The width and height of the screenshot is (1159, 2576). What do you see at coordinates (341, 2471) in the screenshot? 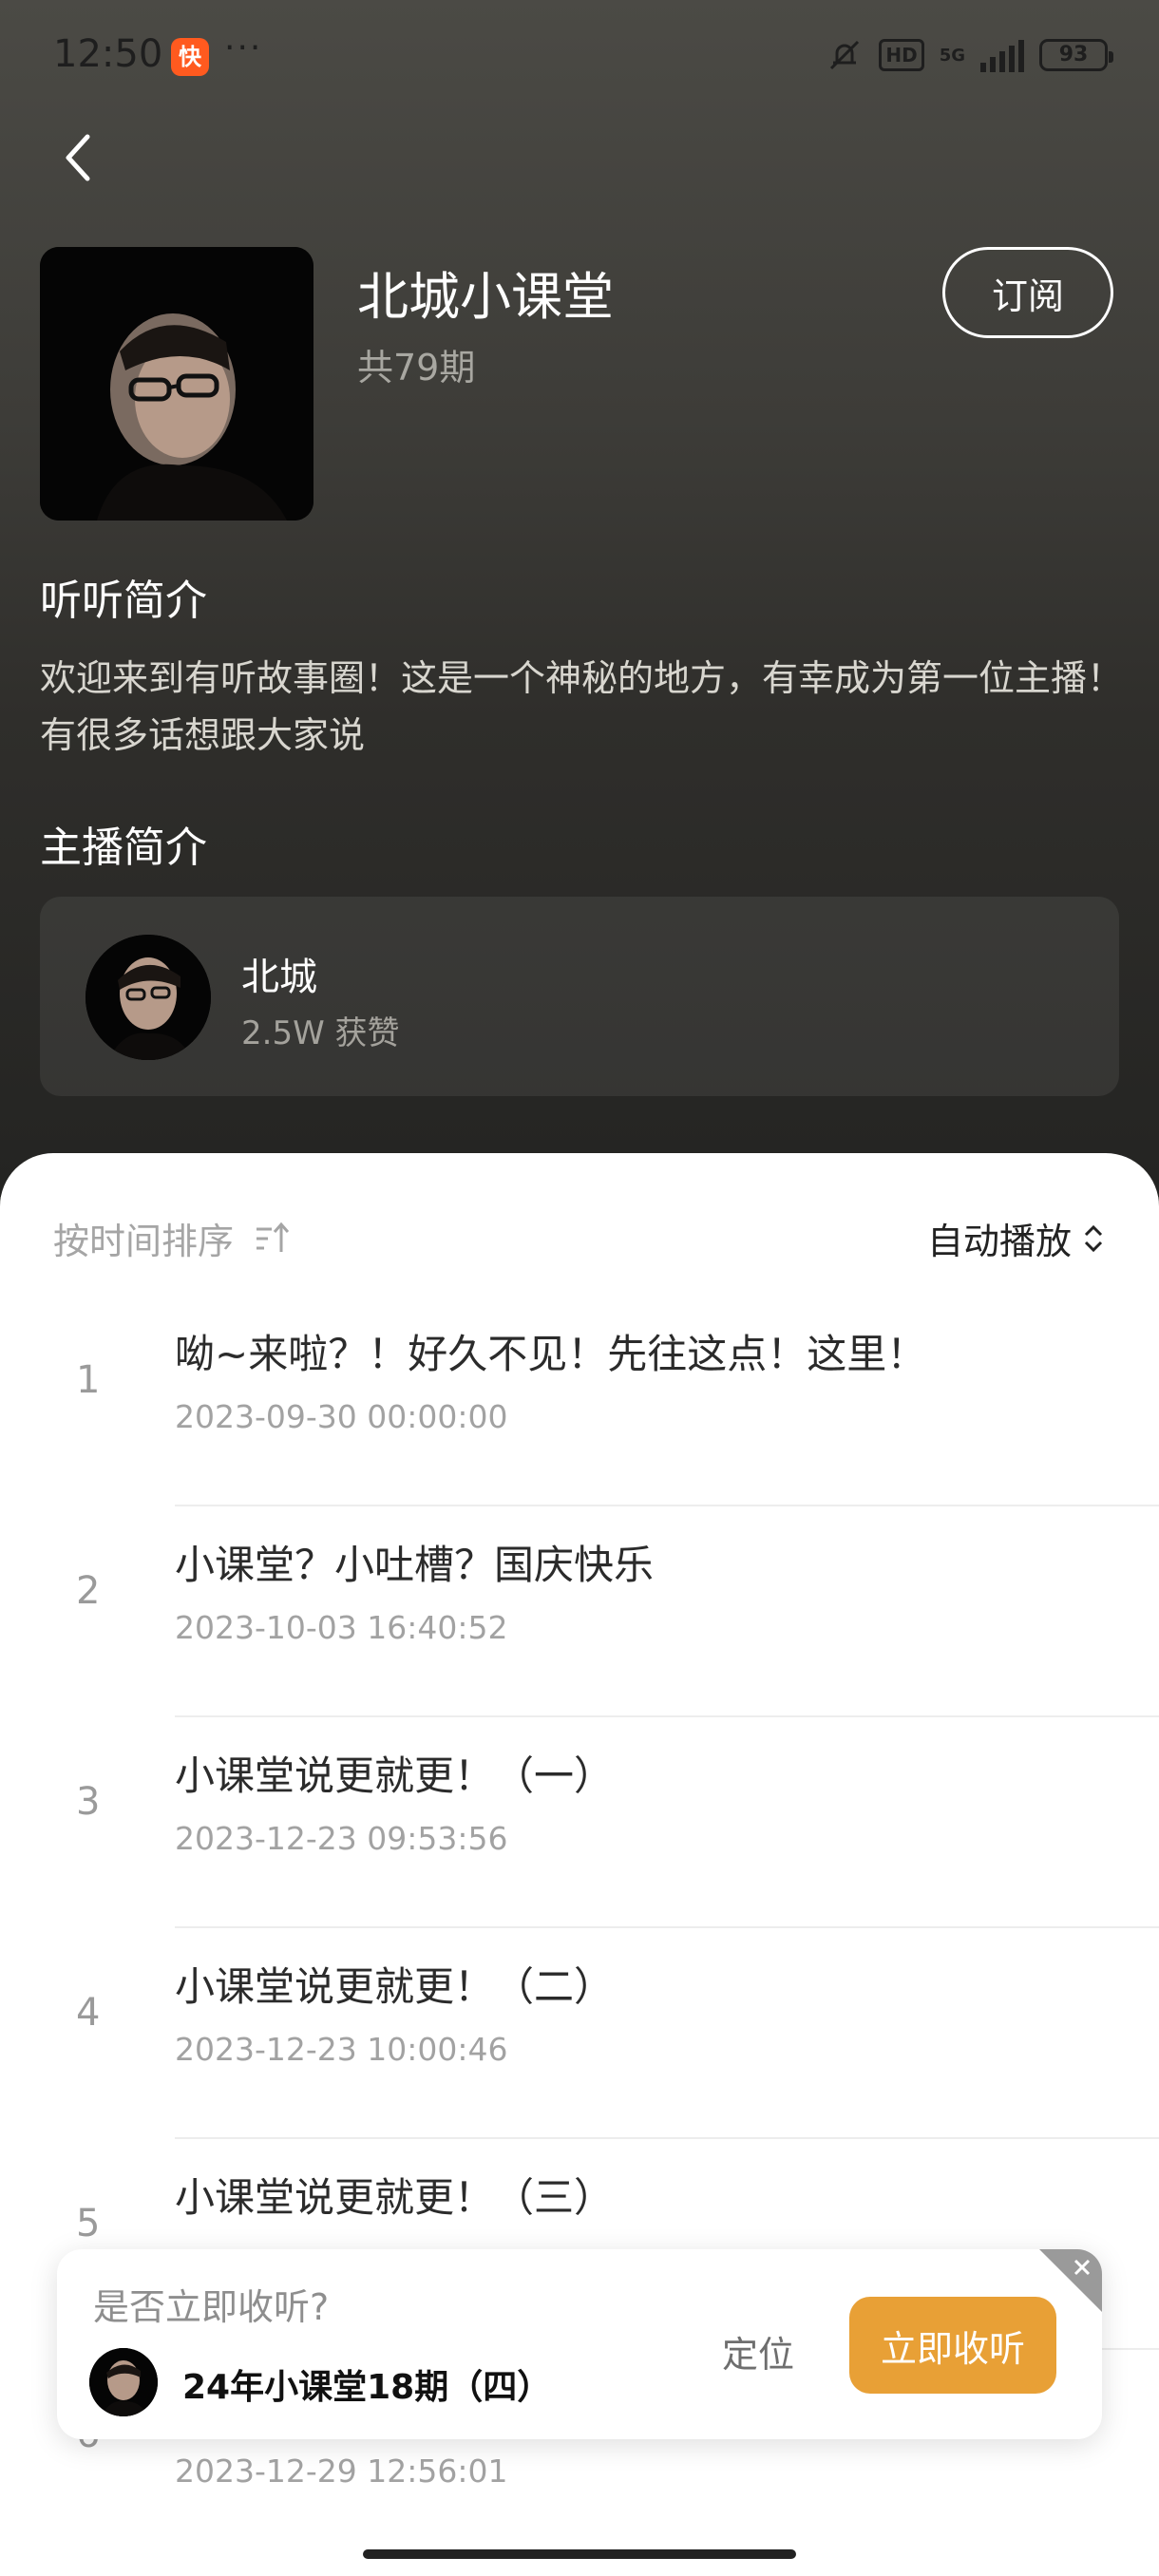
I see `episode-date: 2023-12-29 12:56:01` at bounding box center [341, 2471].